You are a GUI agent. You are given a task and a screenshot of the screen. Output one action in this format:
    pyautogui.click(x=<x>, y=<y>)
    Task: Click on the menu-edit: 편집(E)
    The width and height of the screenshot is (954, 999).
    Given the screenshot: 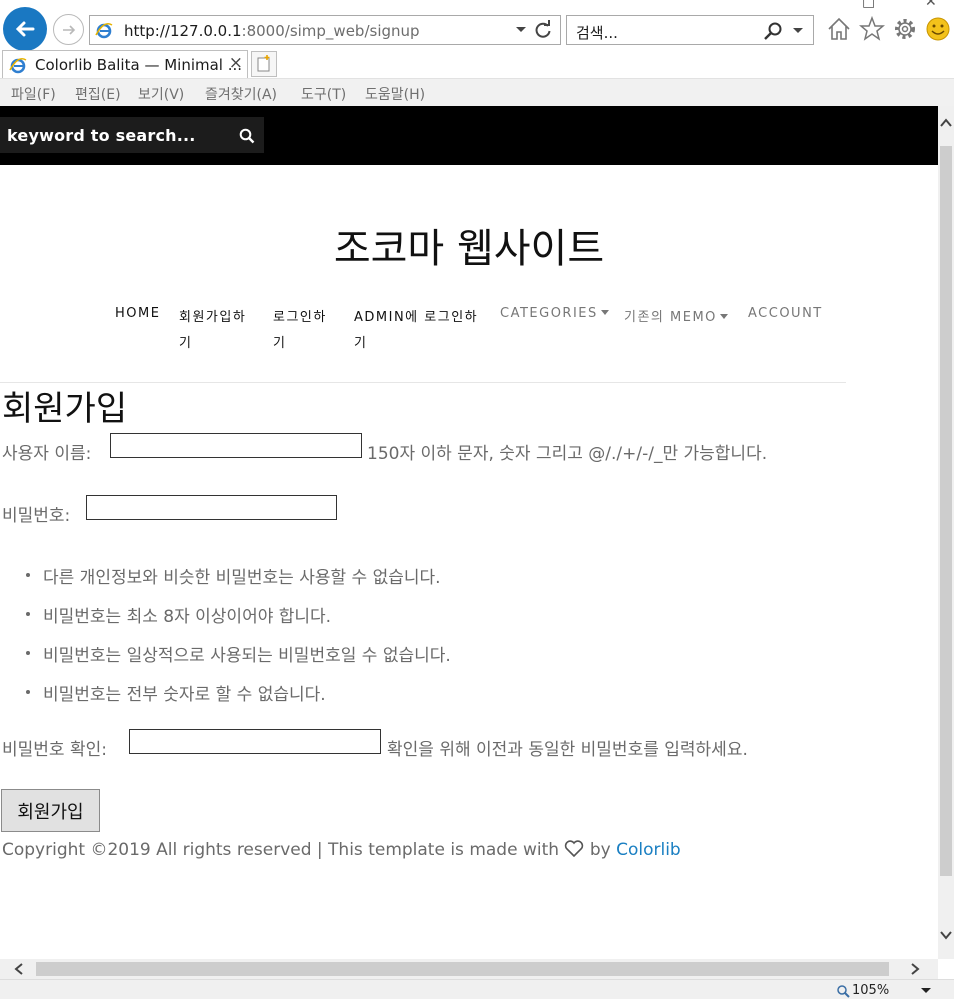 What is the action you would take?
    pyautogui.click(x=98, y=94)
    